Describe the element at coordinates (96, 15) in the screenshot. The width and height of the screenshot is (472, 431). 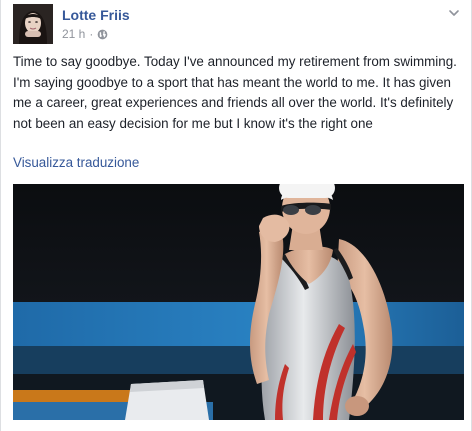
I see `author-name: Lotte Friis` at that location.